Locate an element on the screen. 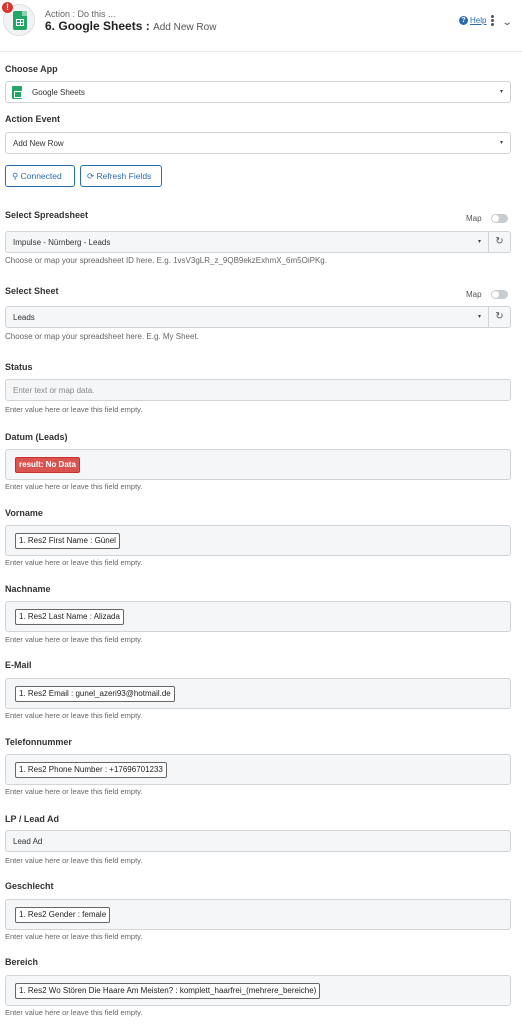  telefon-input: 1. Res2 Phone Number : +17696701233 is located at coordinates (258, 769).